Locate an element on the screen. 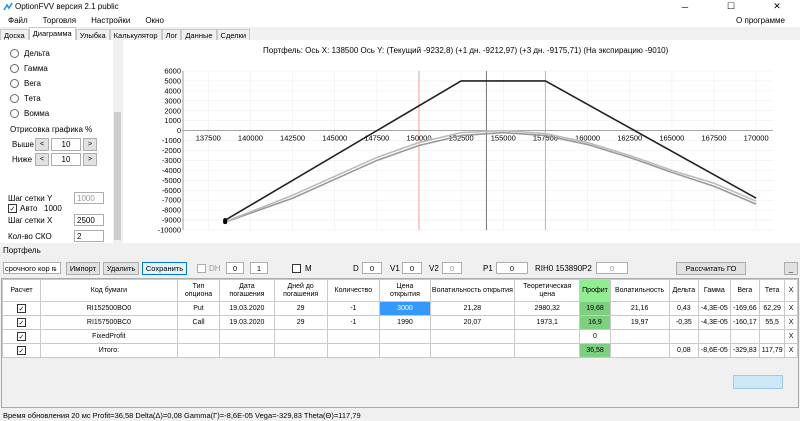  tab-diagram: Диаграмма is located at coordinates (52, 33).